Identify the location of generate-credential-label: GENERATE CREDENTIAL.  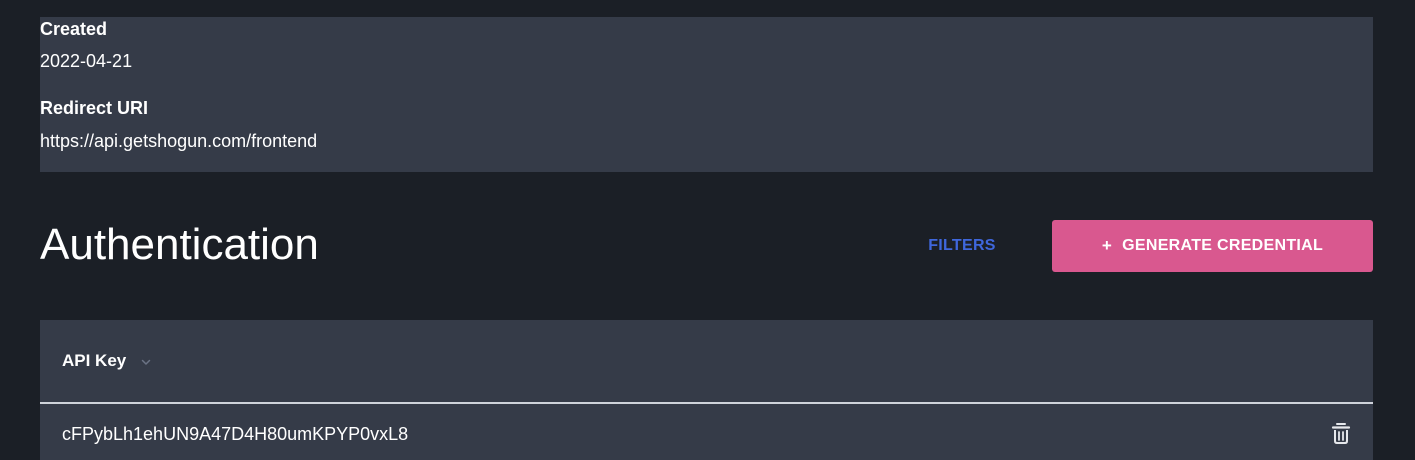
(1223, 245).